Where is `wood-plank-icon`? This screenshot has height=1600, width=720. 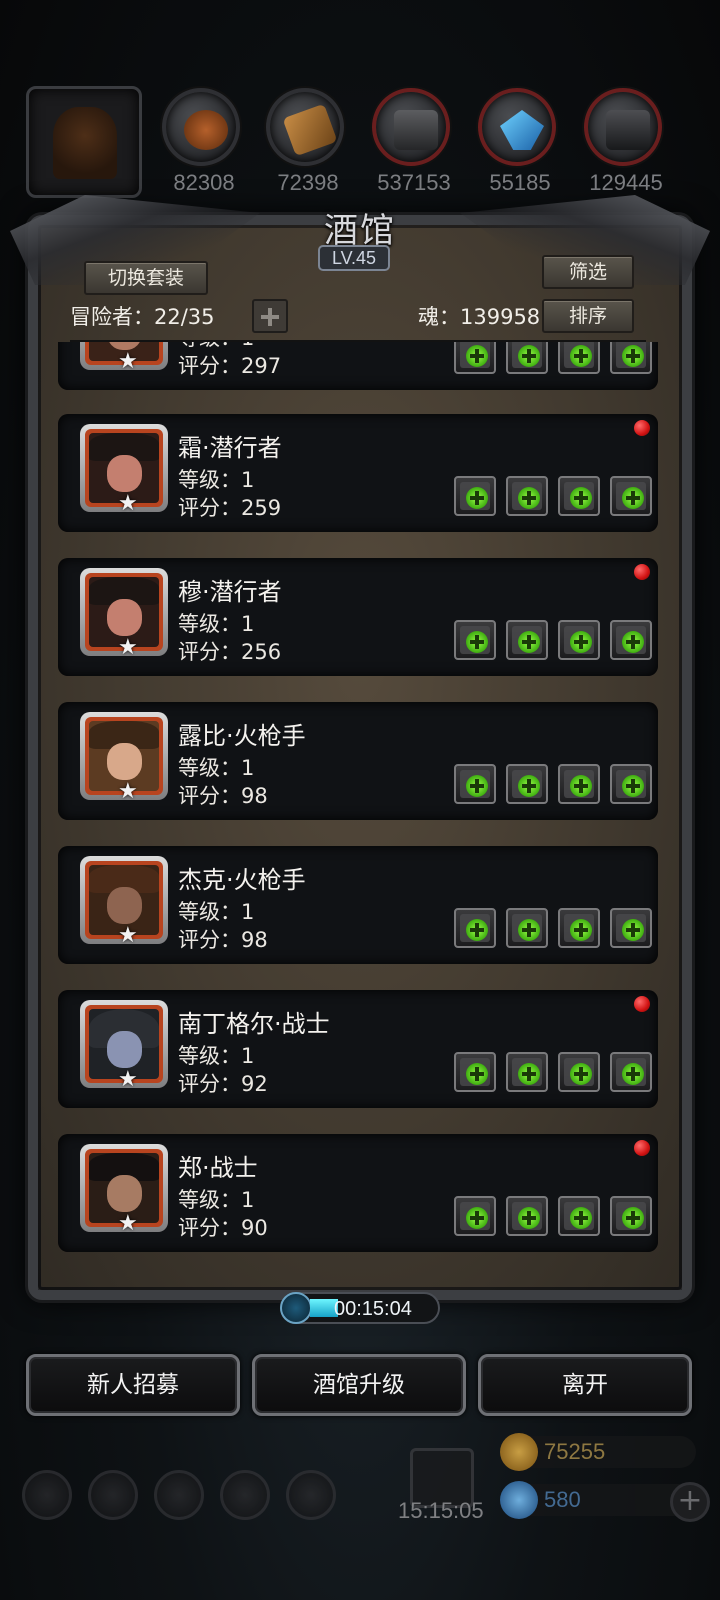
wood-plank-icon is located at coordinates (310, 130).